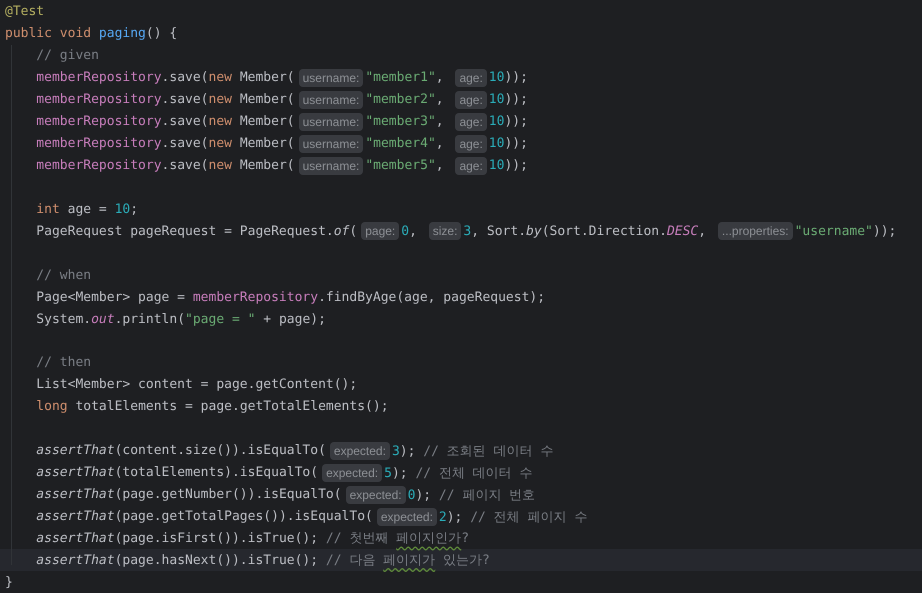 The height and width of the screenshot is (593, 922). I want to click on parameter-hint: page:, so click(380, 231).